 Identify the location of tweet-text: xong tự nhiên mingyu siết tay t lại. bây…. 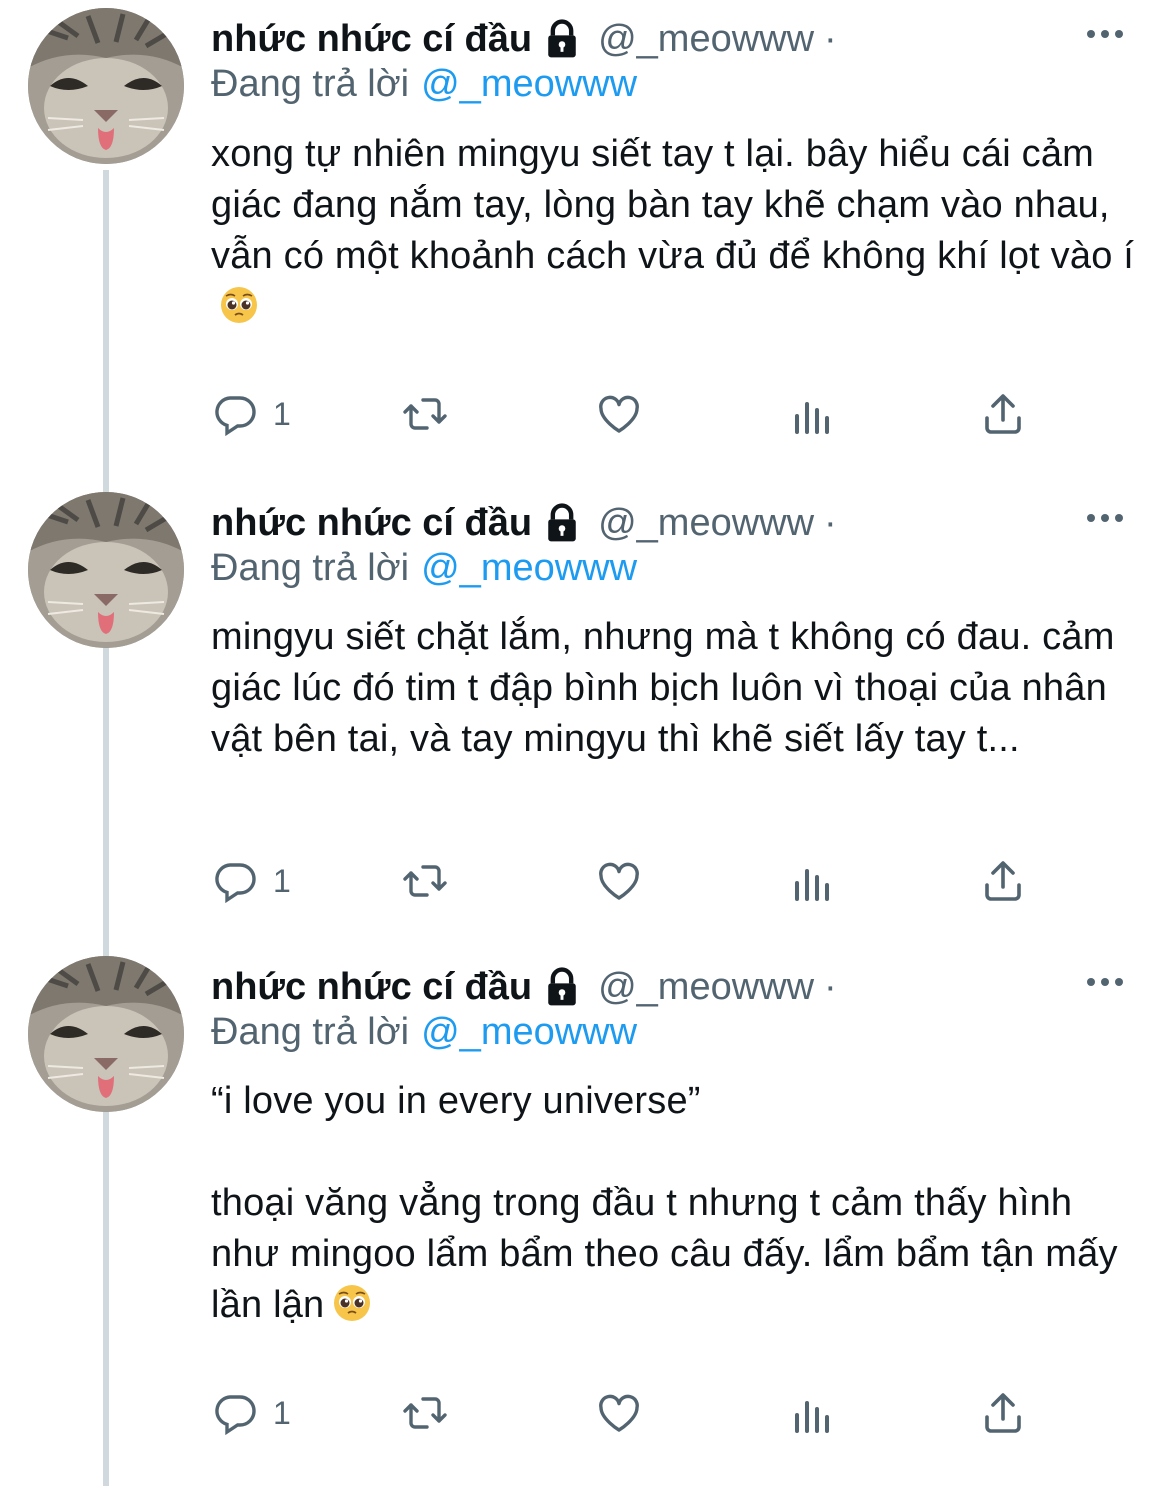
(676, 231).